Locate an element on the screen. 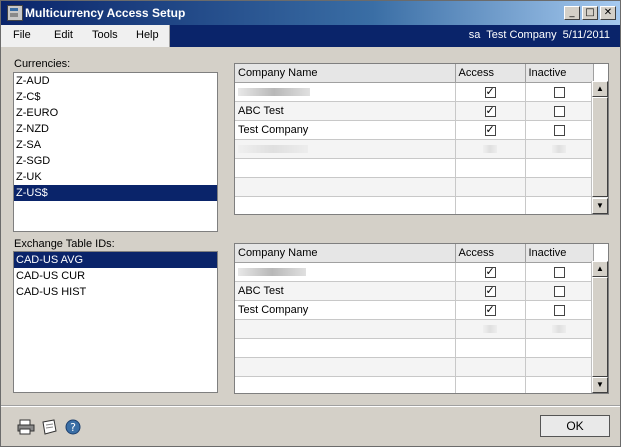 This screenshot has height=447, width=621. currencies-label: Currencies: is located at coordinates (42, 64).